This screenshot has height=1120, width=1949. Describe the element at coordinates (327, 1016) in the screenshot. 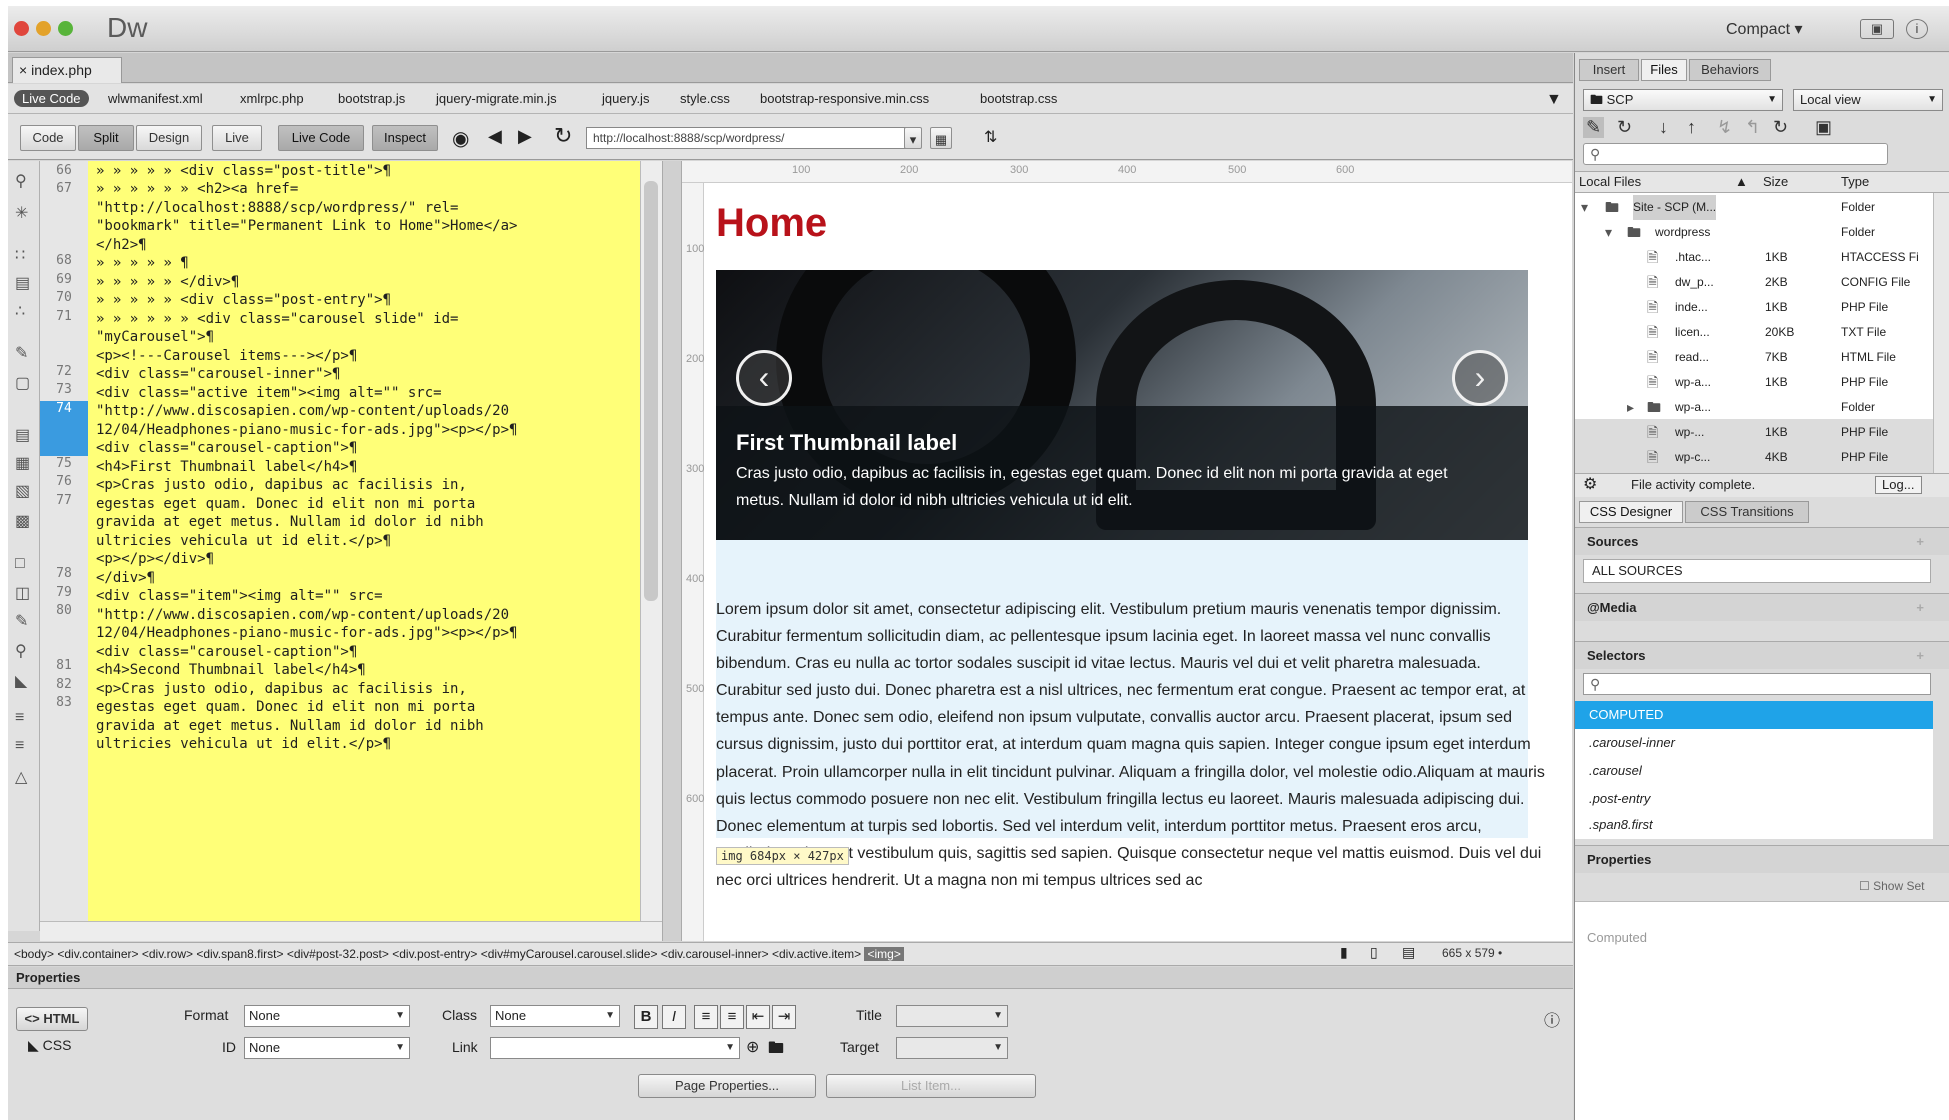

I see `format-select: None` at that location.